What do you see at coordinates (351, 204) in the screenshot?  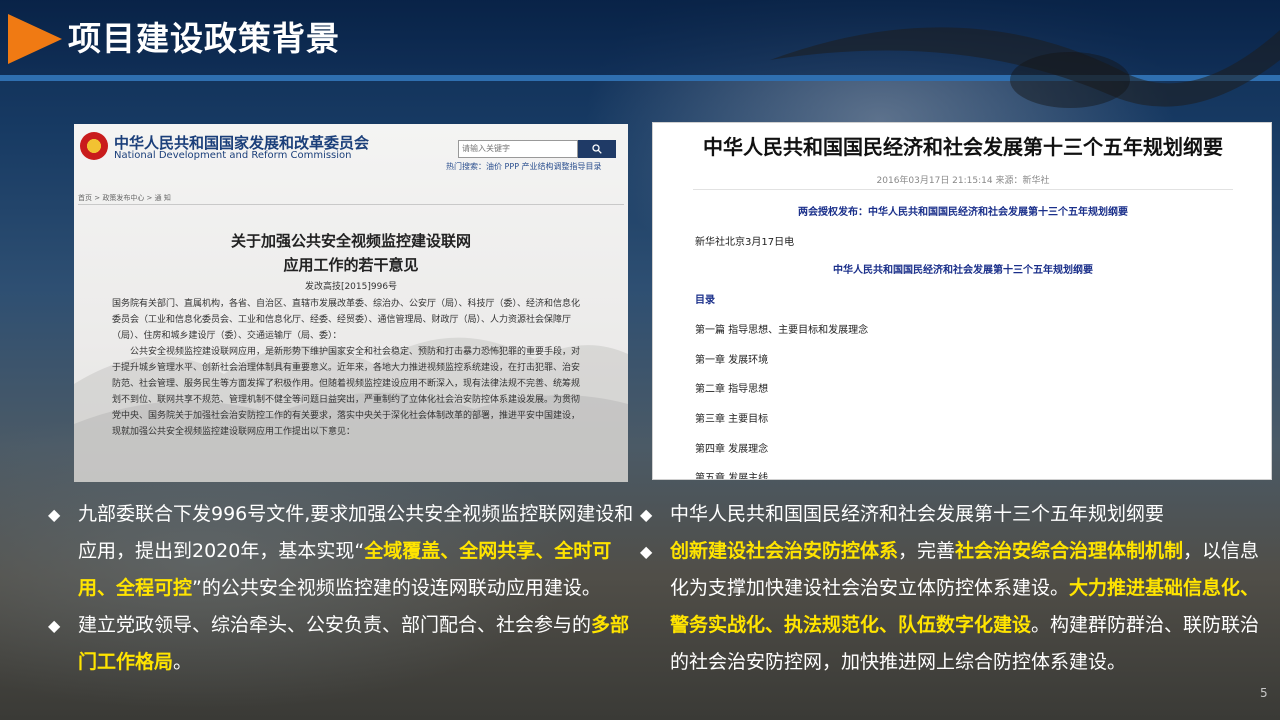 I see `breadcrumb-divider` at bounding box center [351, 204].